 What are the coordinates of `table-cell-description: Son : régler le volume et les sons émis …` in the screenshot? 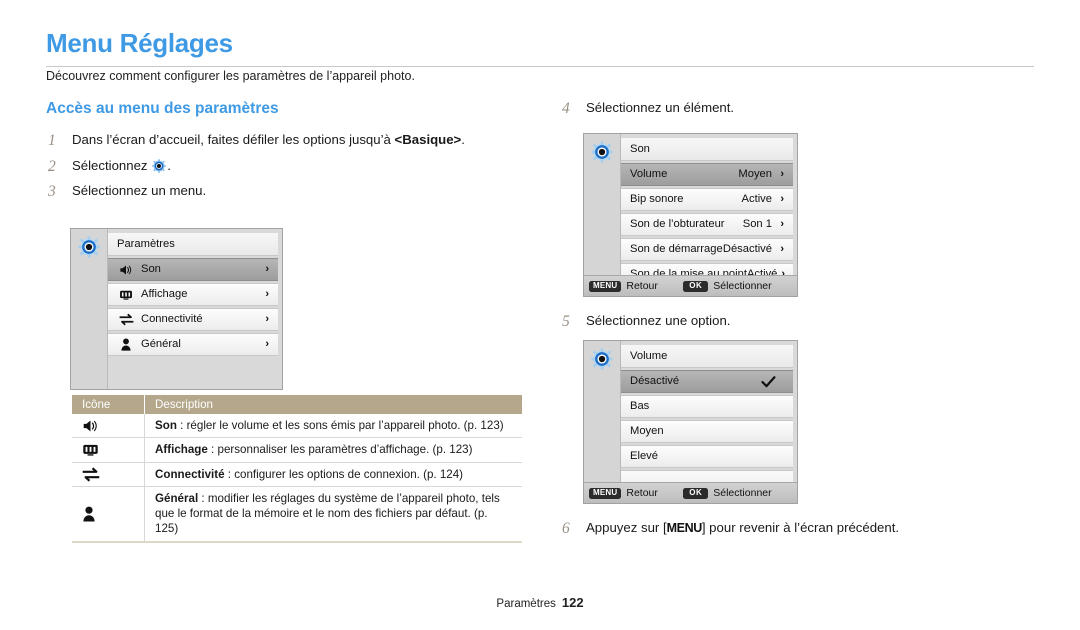 It's located at (333, 426).